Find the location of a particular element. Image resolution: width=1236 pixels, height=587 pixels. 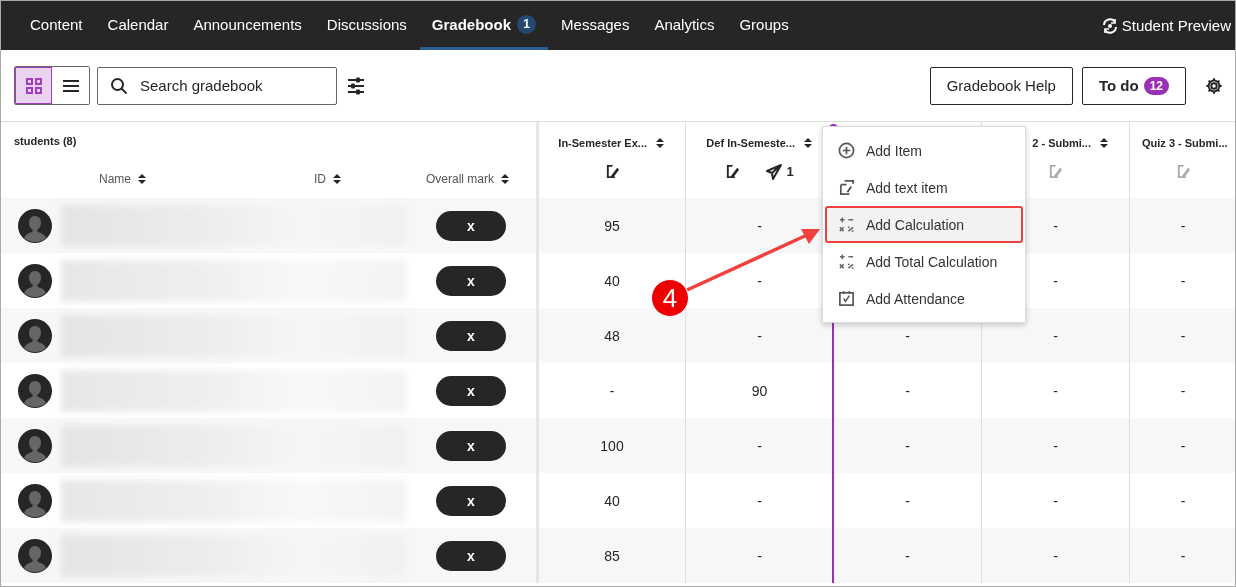

count-badge: 1 is located at coordinates (527, 24).